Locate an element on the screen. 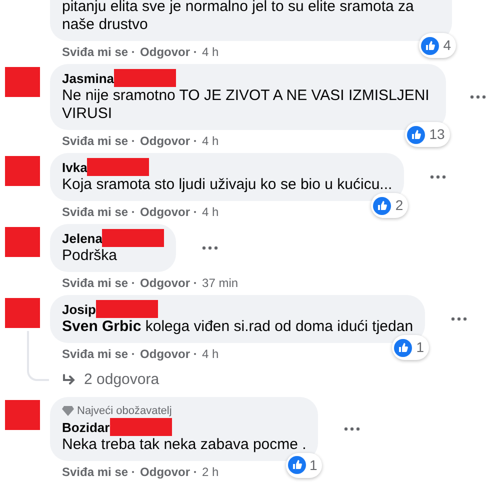 This screenshot has width=489, height=496. timestamp: 2 h is located at coordinates (210, 471).